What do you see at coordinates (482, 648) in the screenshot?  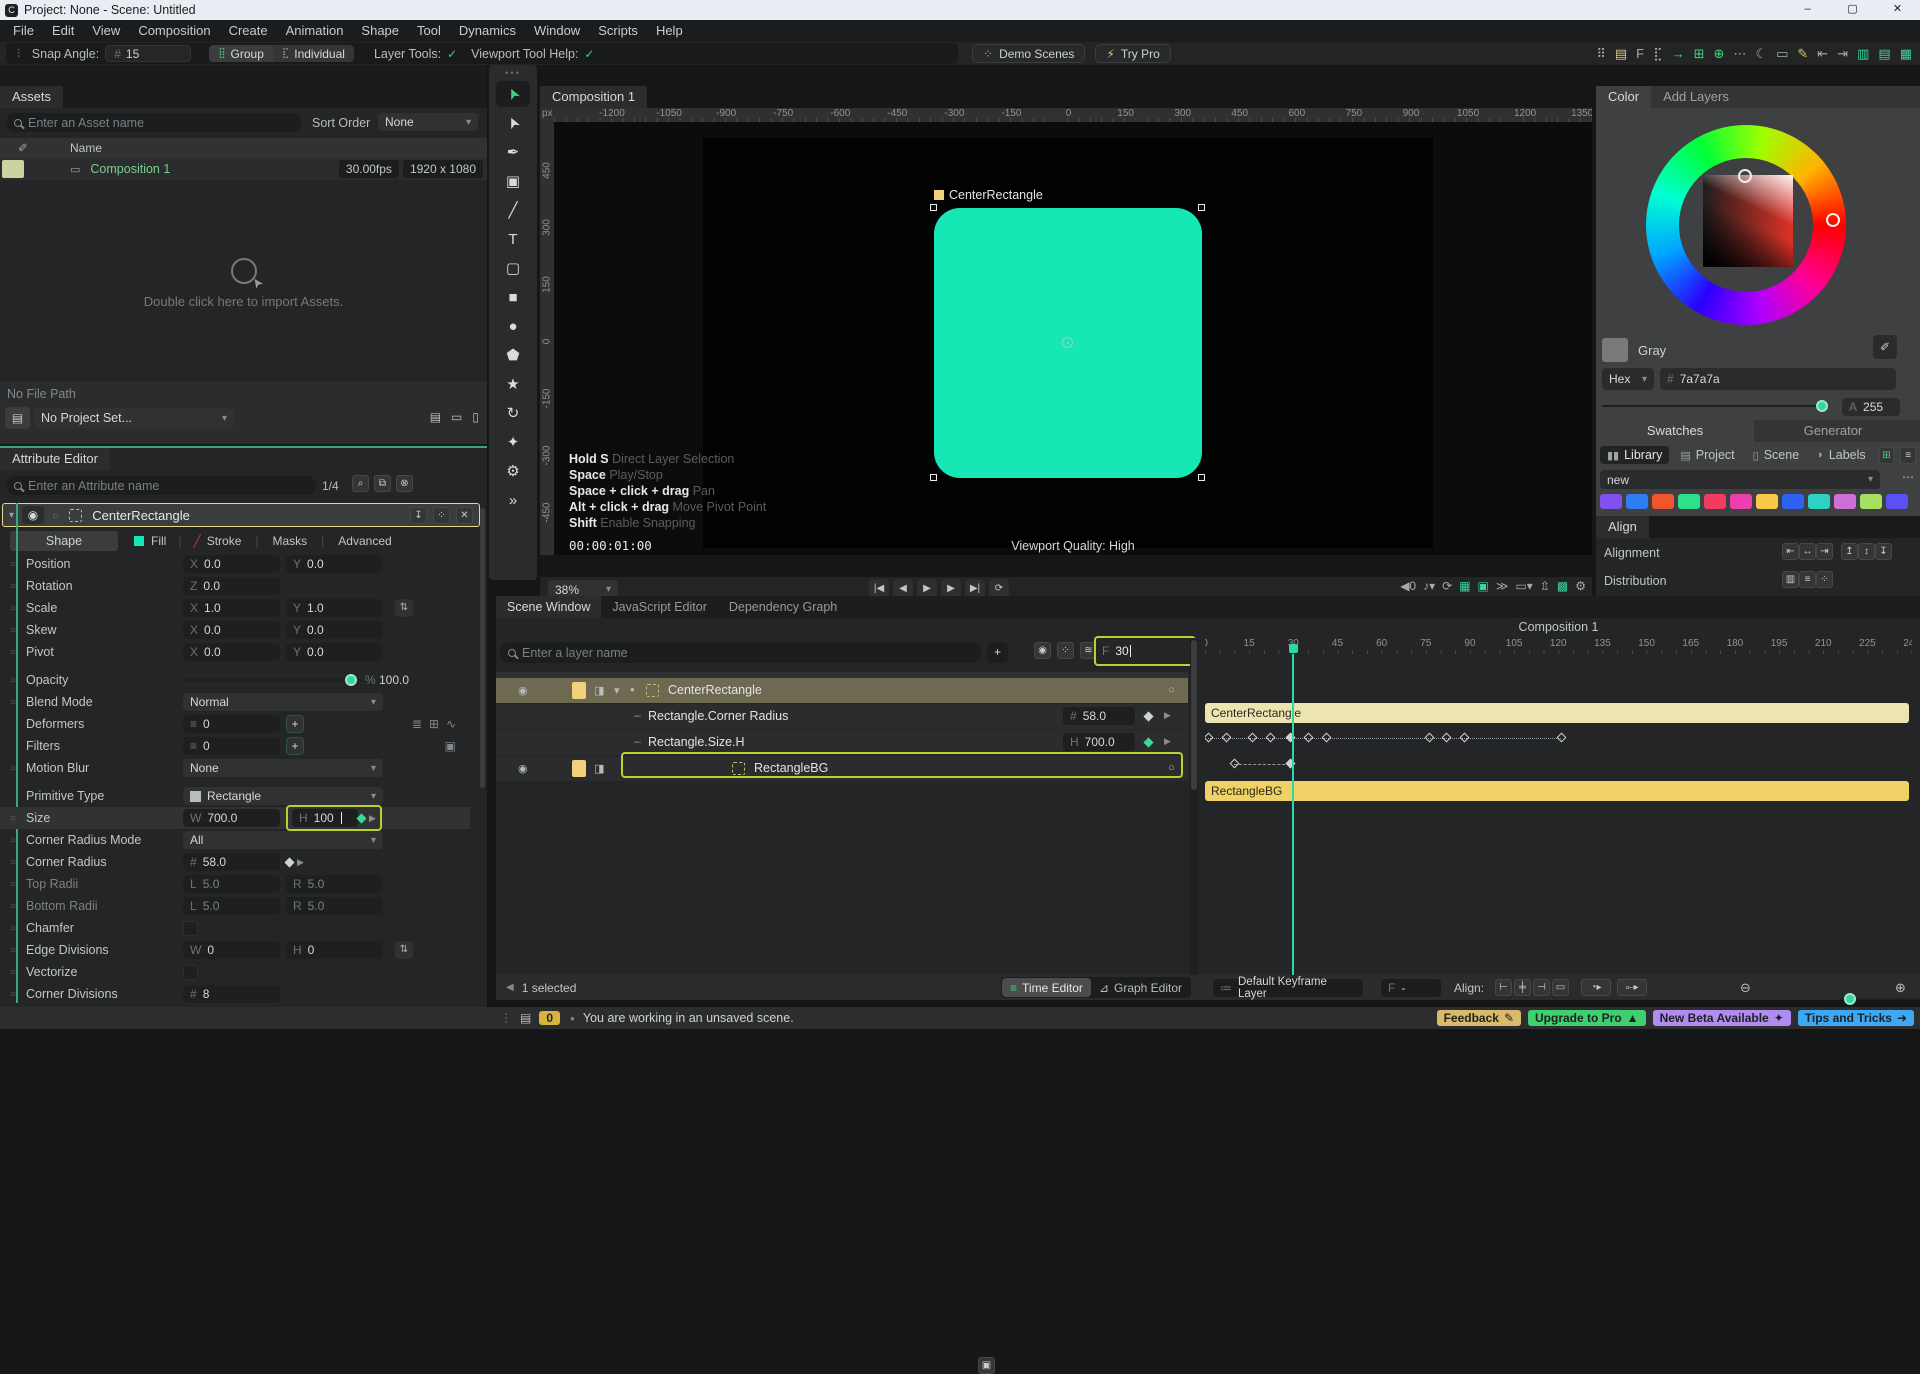 I see `attribute-scrollbar` at bounding box center [482, 648].